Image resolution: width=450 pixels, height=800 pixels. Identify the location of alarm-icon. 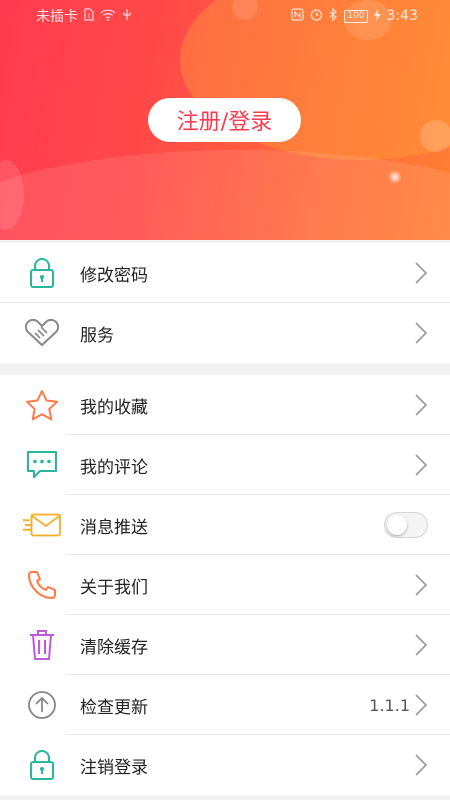
(316, 16).